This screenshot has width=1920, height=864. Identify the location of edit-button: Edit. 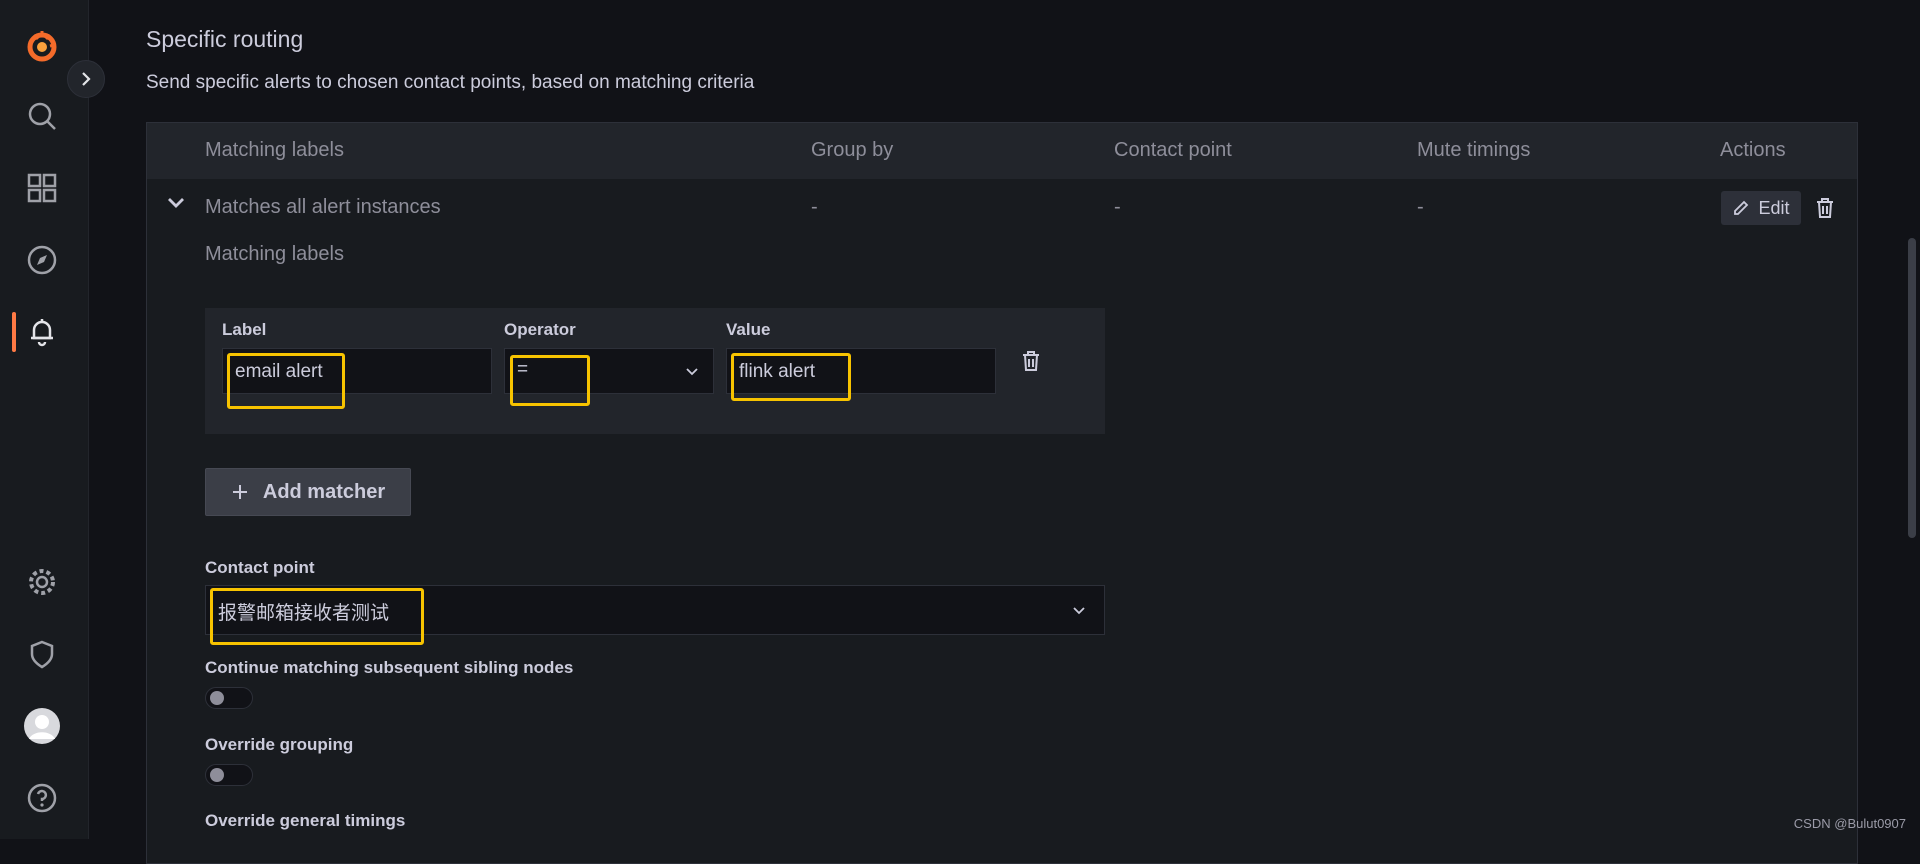
(1761, 208).